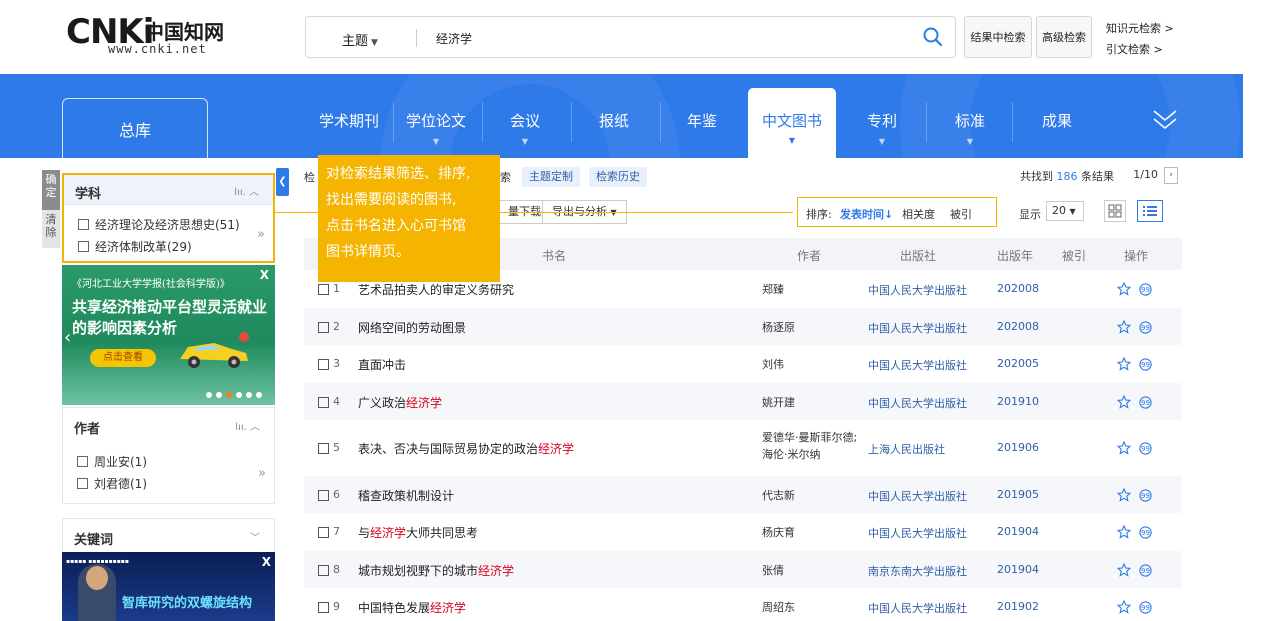 The width and height of the screenshot is (1267, 621). I want to click on facet-header: 学科 lıı. ︿, so click(168, 190).